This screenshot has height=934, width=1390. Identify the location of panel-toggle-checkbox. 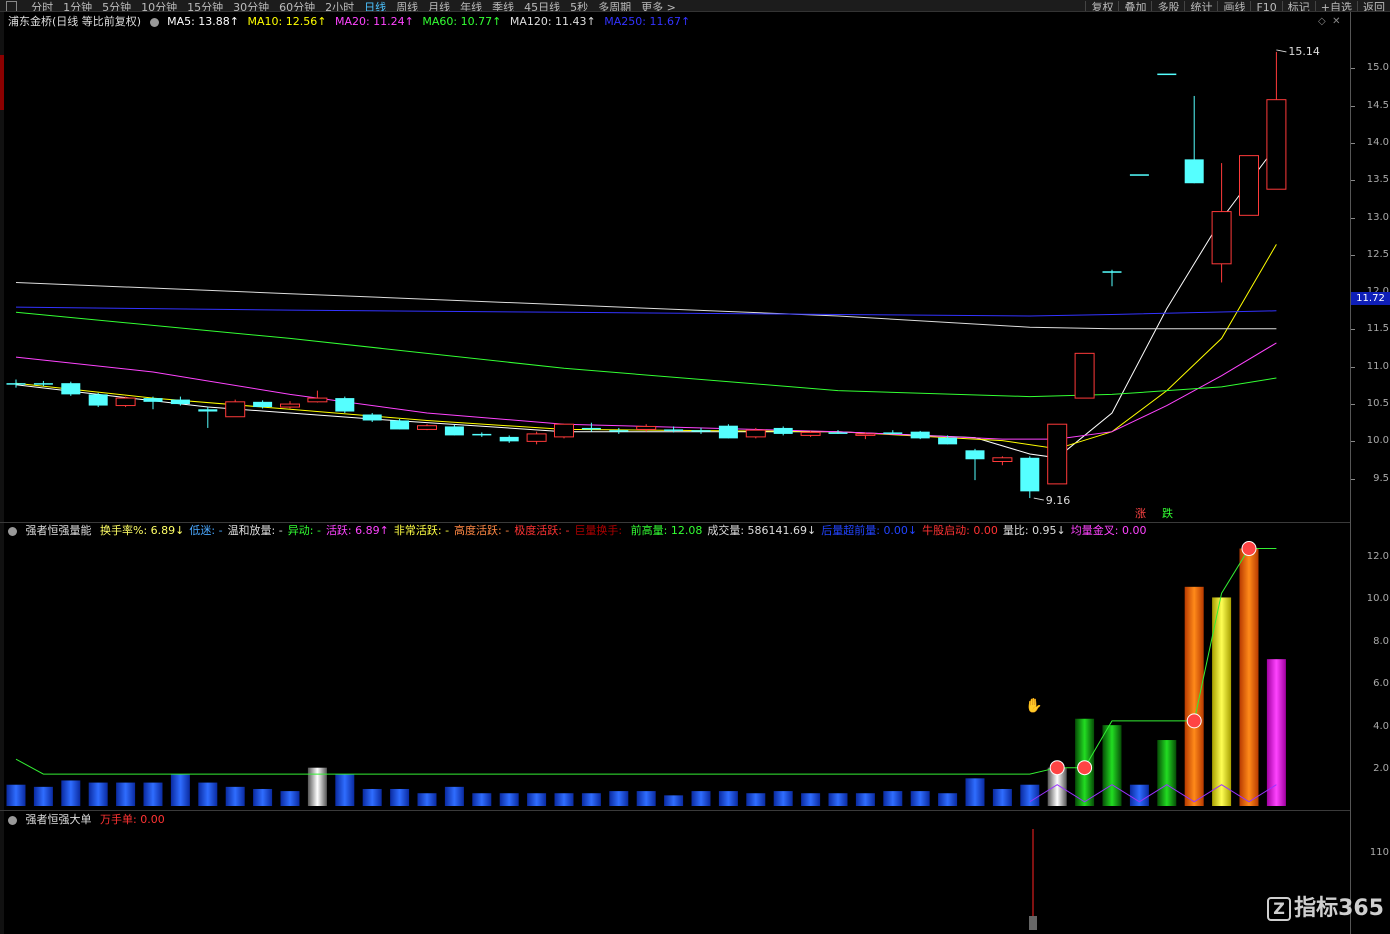
(11, 6).